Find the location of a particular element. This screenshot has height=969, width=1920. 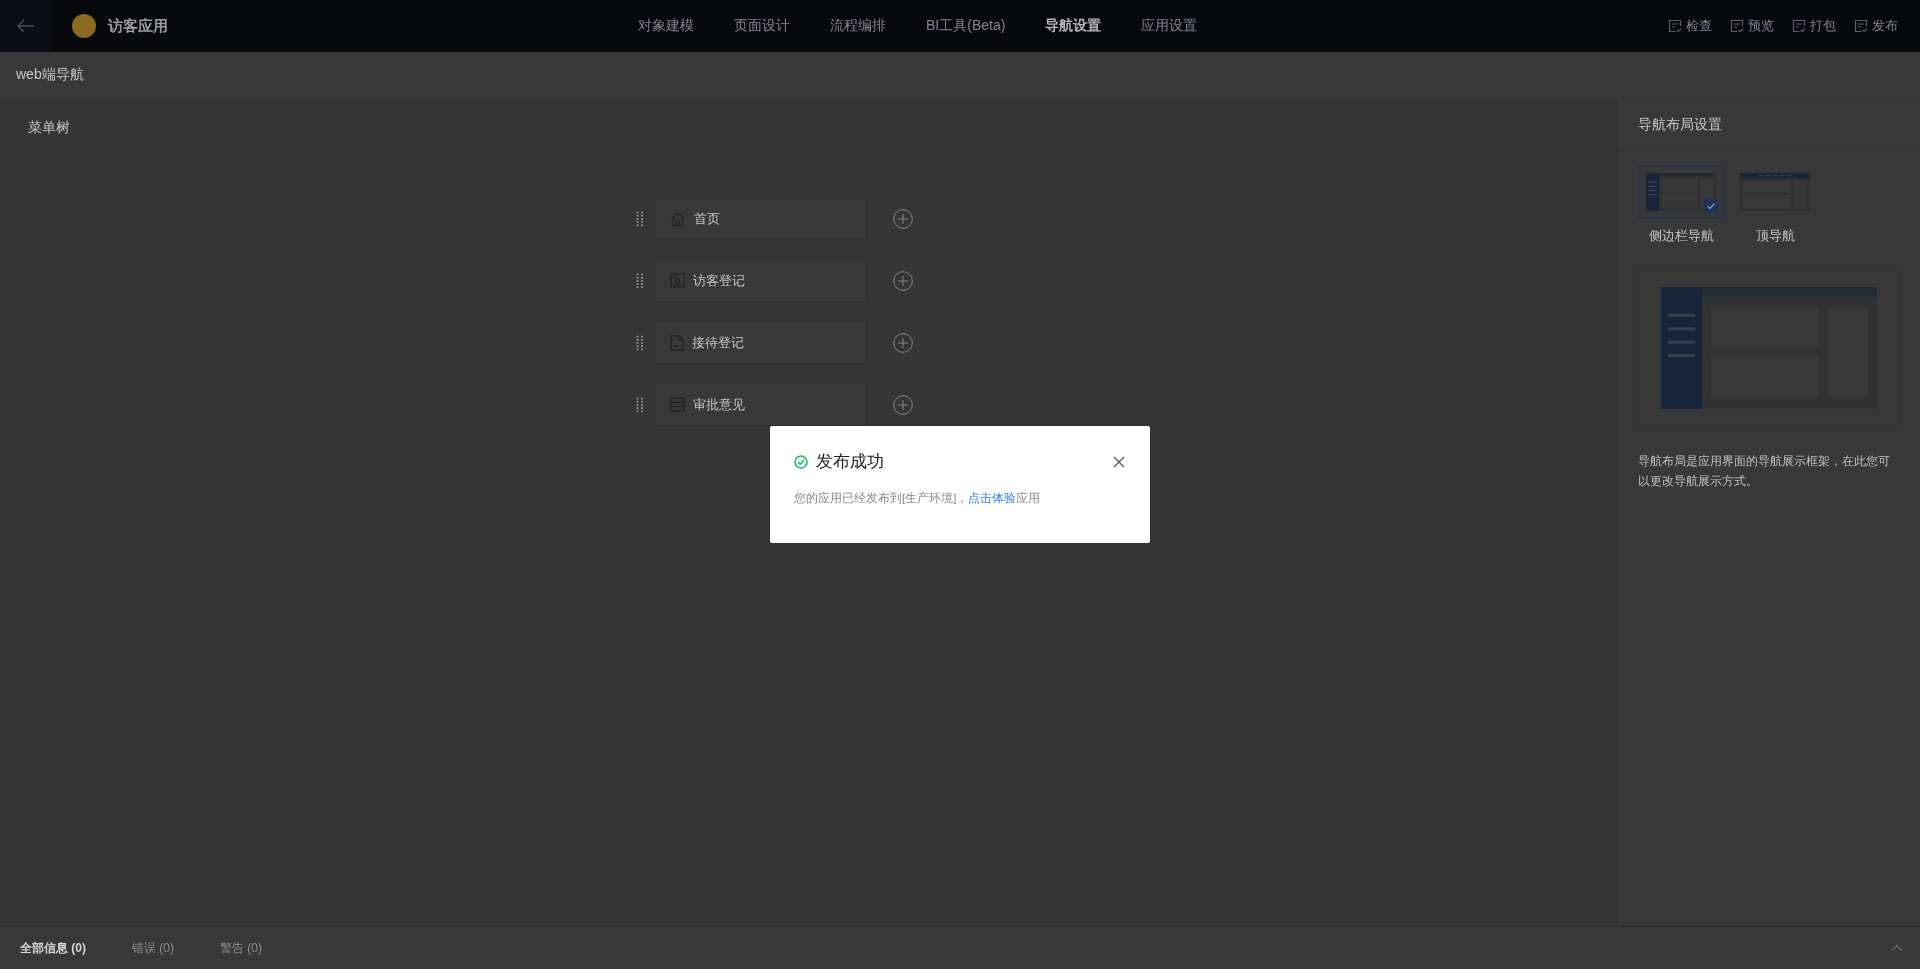

nav-tab: 对象建模 is located at coordinates (666, 26).